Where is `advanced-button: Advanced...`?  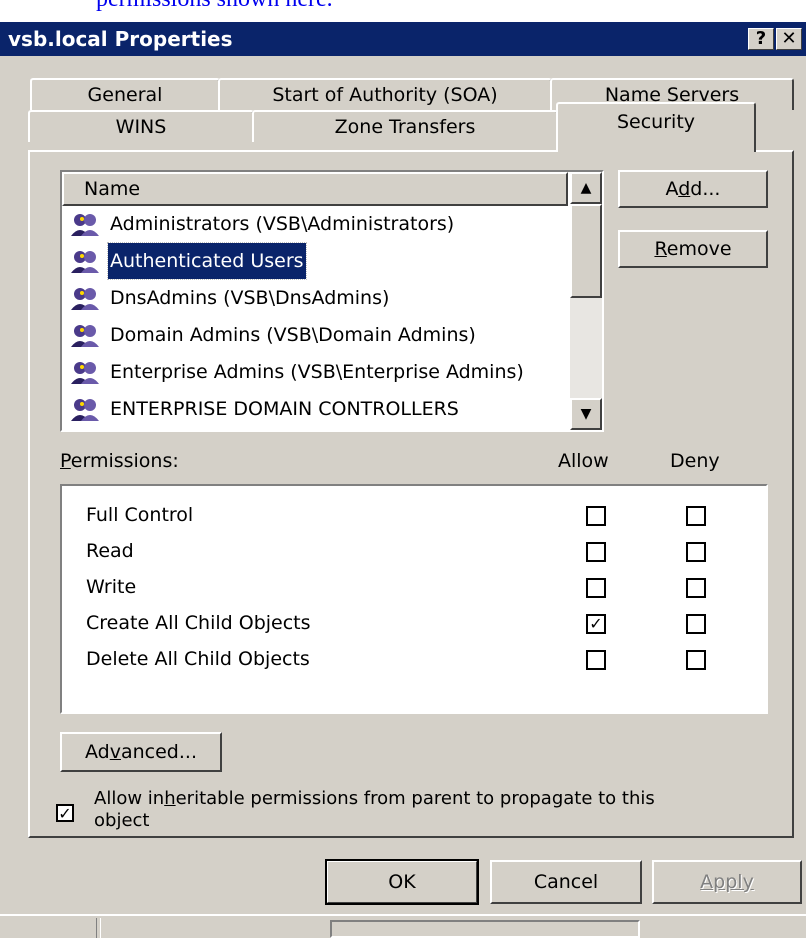 advanced-button: Advanced... is located at coordinates (141, 752).